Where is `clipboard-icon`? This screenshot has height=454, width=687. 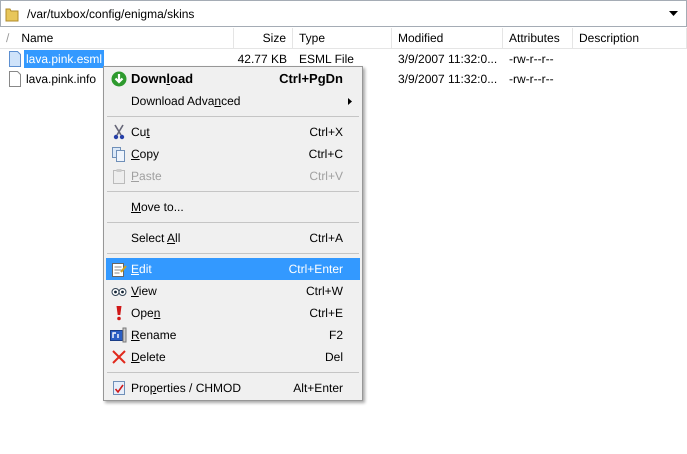
clipboard-icon is located at coordinates (119, 176).